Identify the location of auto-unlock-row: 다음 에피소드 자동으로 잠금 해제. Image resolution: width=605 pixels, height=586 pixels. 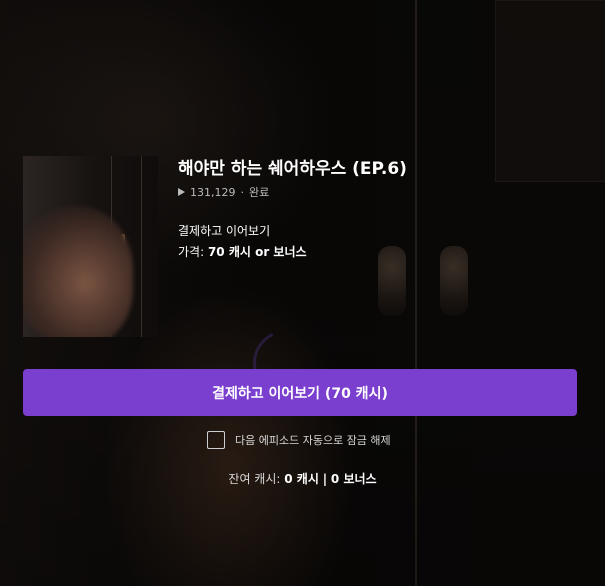
(299, 440).